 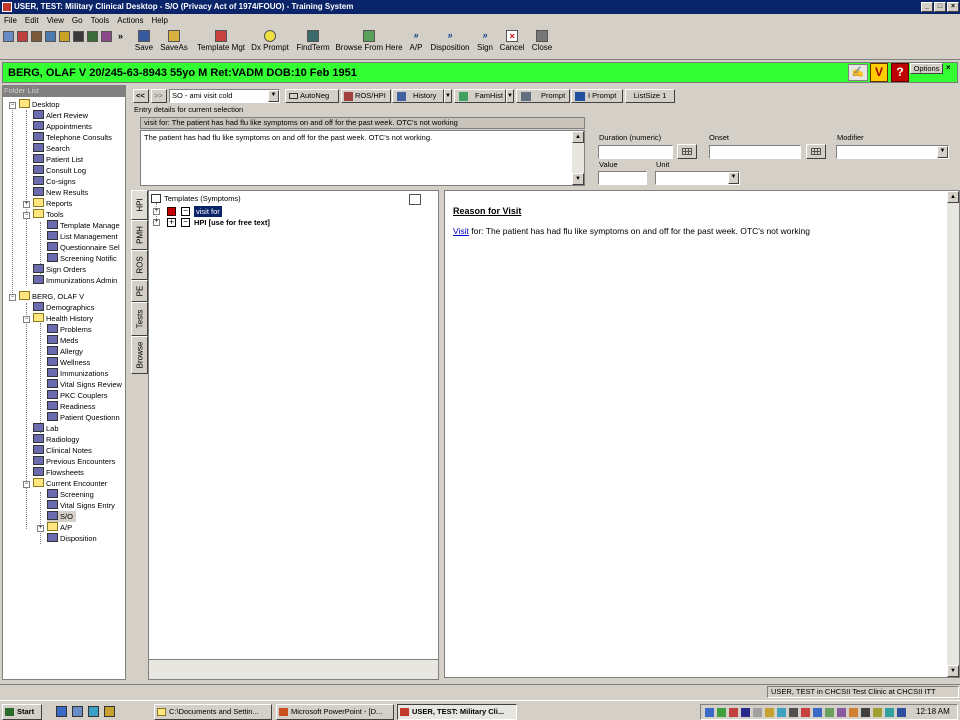 I want to click on tab-pmh: PMH, so click(x=139, y=235).